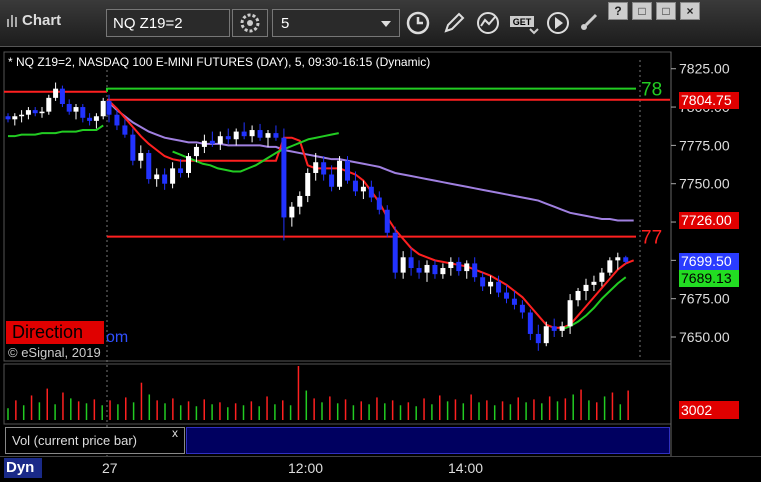 The image size is (761, 482). What do you see at coordinates (168, 23) in the screenshot?
I see `symbol-input: NQ Z19=2` at bounding box center [168, 23].